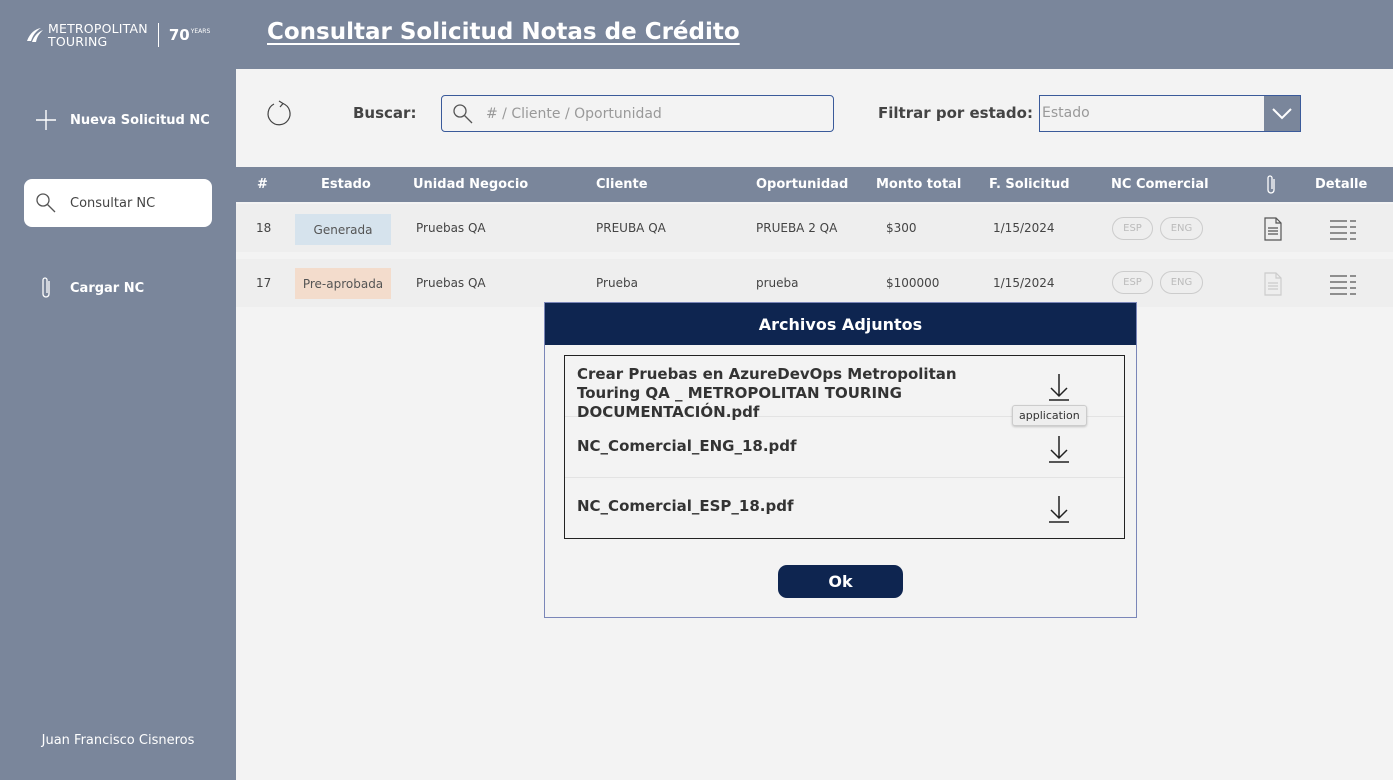  I want to click on row-number: 17, so click(264, 283).